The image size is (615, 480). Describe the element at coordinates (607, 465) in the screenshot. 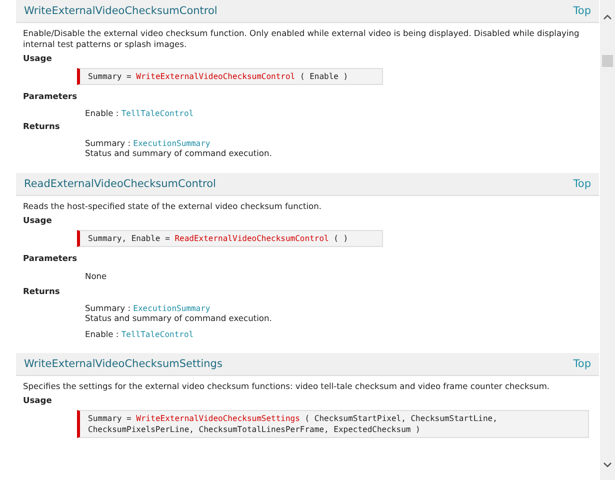

I see `scroll-down-icon` at that location.